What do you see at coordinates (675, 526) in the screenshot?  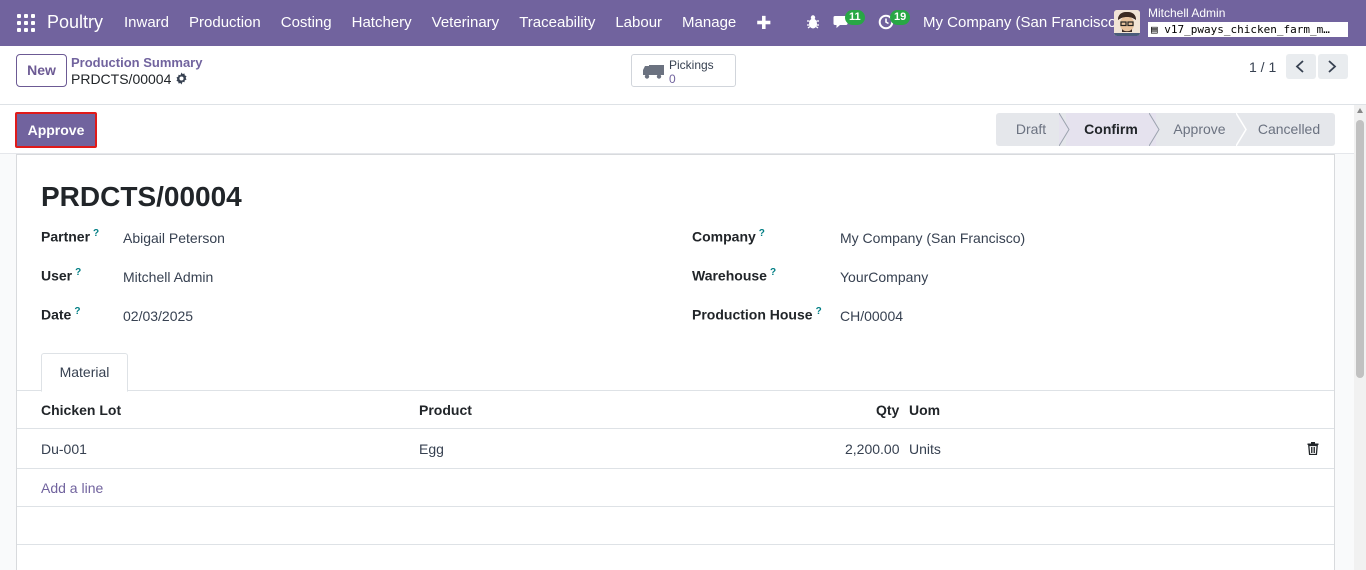 I see `empty-table-row` at bounding box center [675, 526].